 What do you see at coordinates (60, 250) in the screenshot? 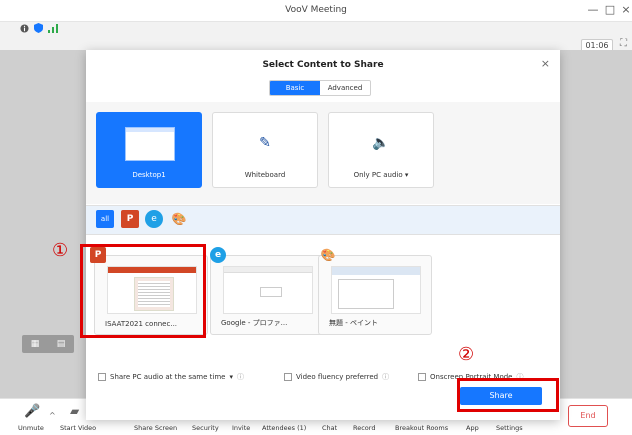
I see `annotation-marker-1: ①` at bounding box center [60, 250].